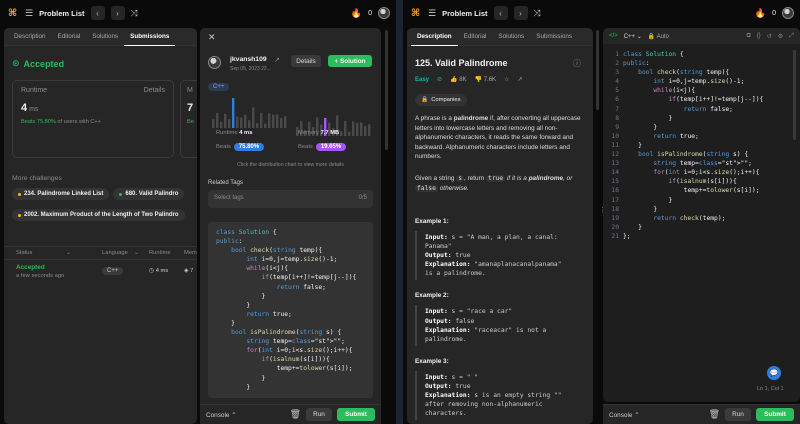  Describe the element at coordinates (248, 59) in the screenshot. I see `username: jkvansh109` at that location.